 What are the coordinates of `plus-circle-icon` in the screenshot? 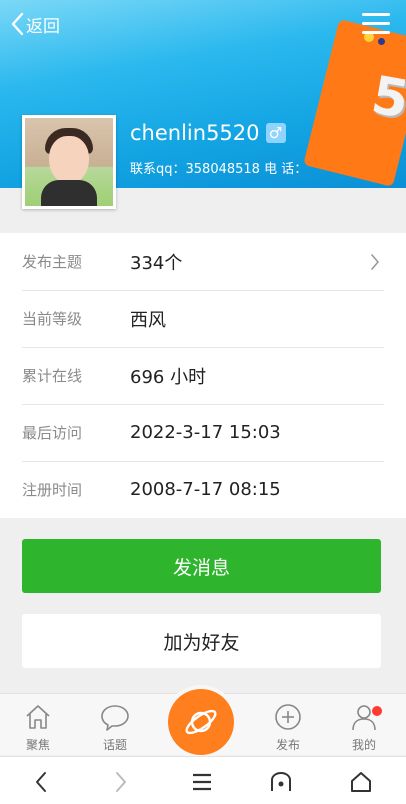 It's located at (288, 717).